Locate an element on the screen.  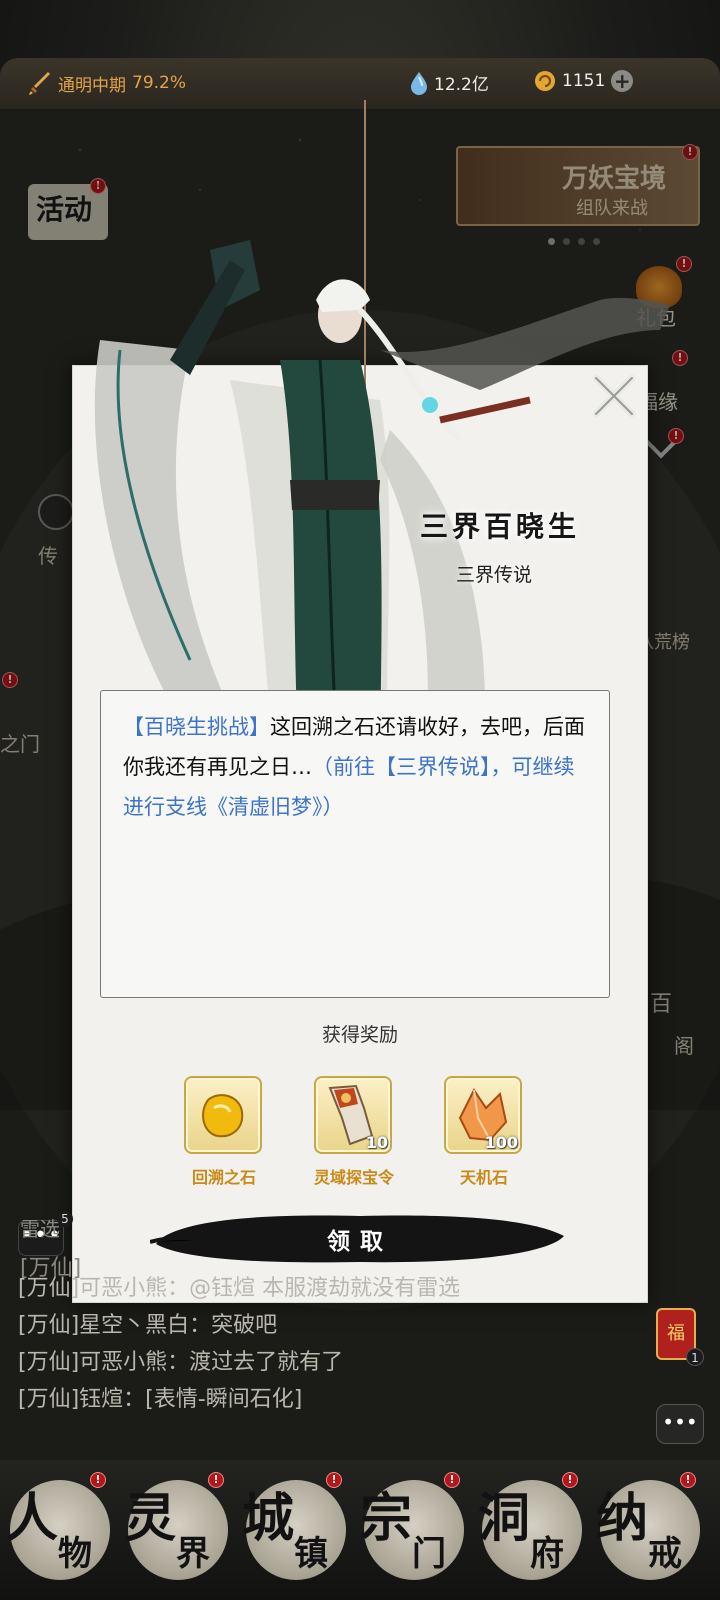
nav-cave: 洞 府 ! is located at coordinates (532, 1530).